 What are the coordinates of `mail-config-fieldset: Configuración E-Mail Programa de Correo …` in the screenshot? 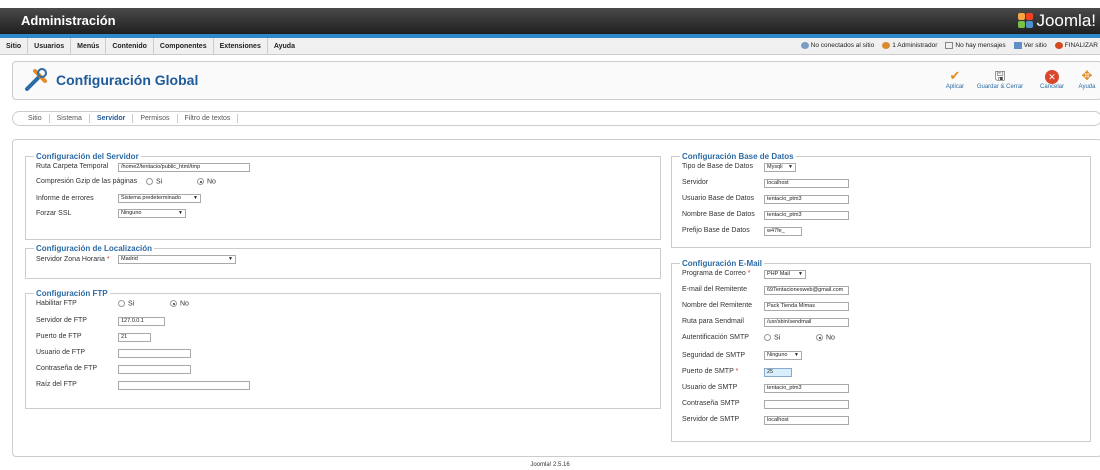 It's located at (881, 350).